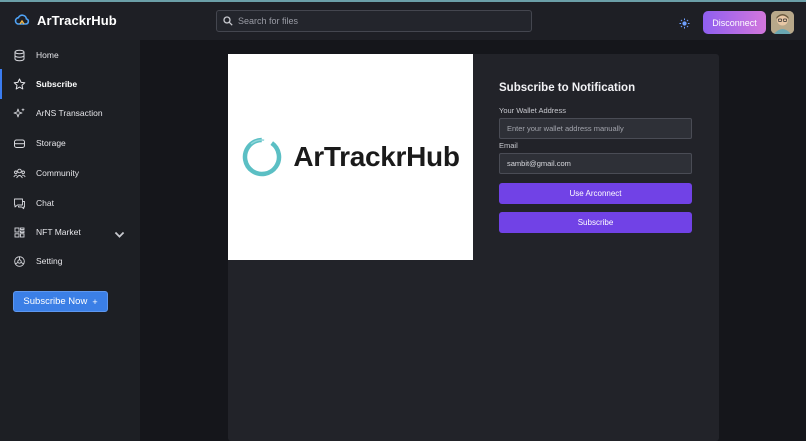 The image size is (806, 441). What do you see at coordinates (19, 261) in the screenshot?
I see `settings-icon` at bounding box center [19, 261].